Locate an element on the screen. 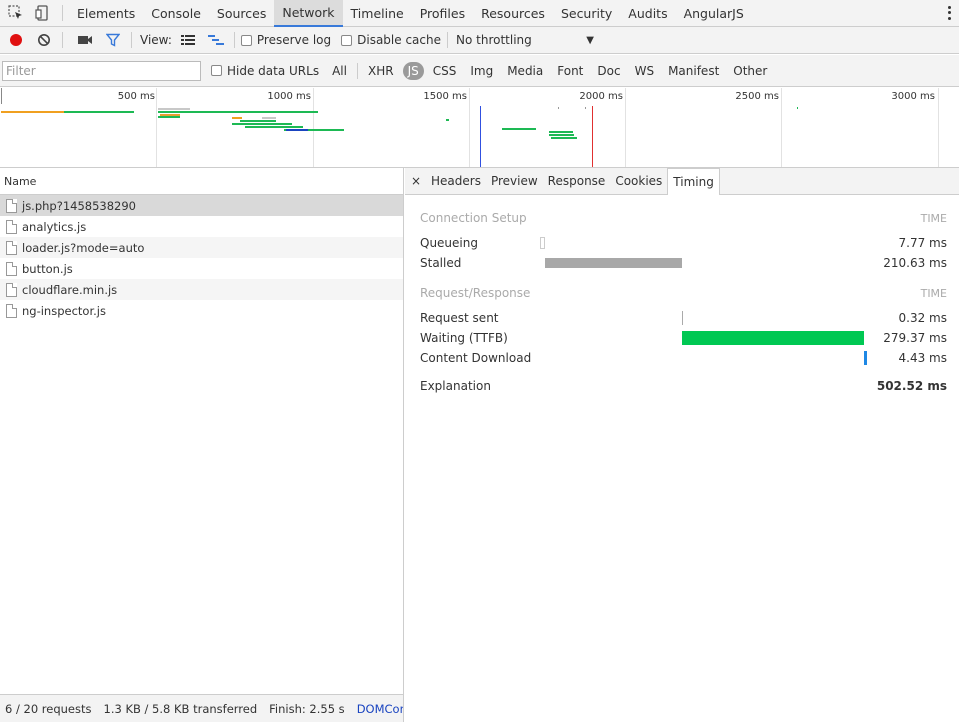  filter-css: CSS is located at coordinates (445, 71).